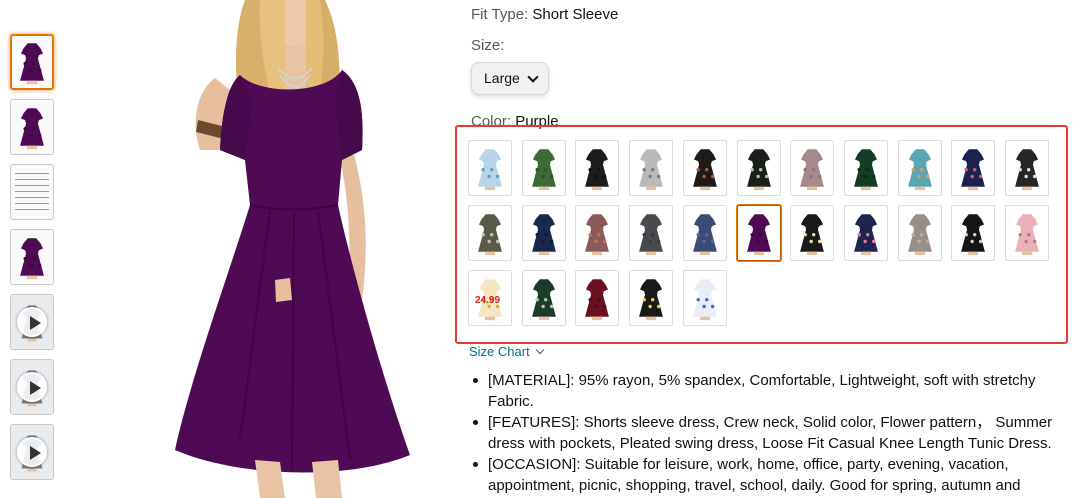  I want to click on size-chart-table-icon, so click(32, 191).